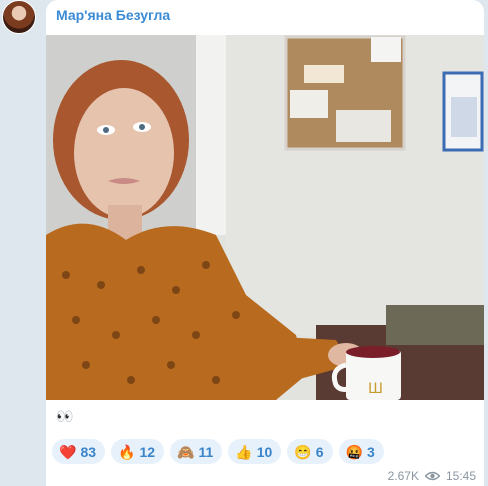 The width and height of the screenshot is (488, 486). I want to click on message-time: 15:45, so click(460, 476).